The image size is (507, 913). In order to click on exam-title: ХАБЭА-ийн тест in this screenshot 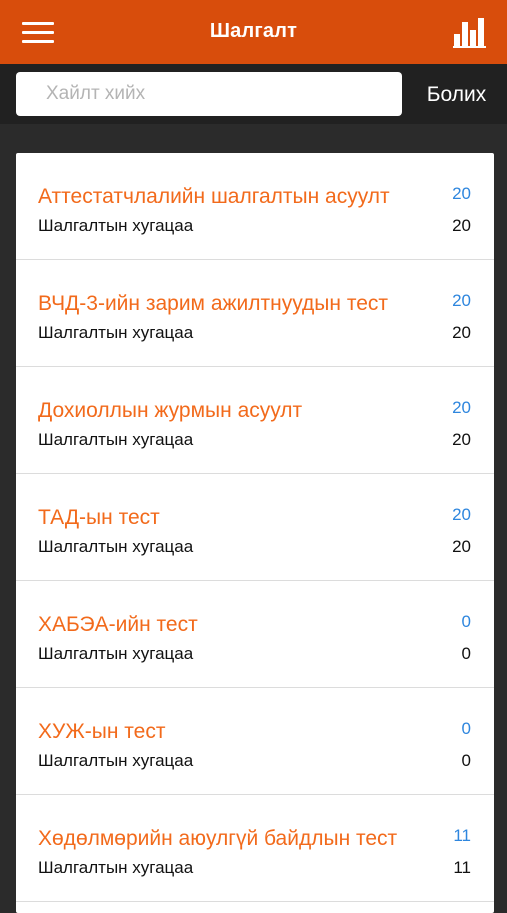, I will do `click(118, 624)`.